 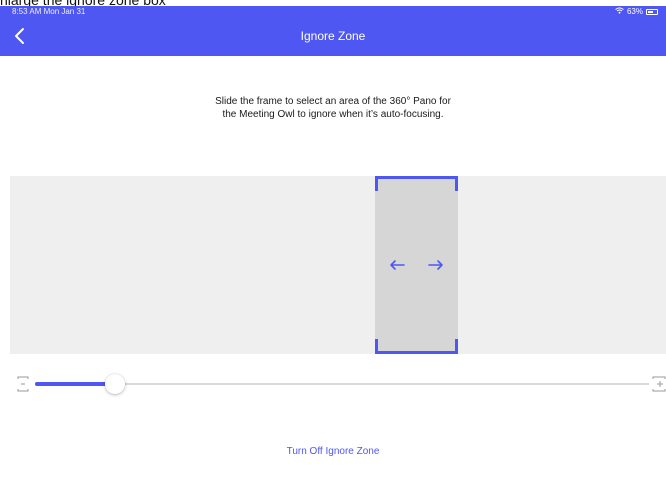 What do you see at coordinates (49, 11) in the screenshot?
I see `status-time: 8:53 AM Mon Jan 31` at bounding box center [49, 11].